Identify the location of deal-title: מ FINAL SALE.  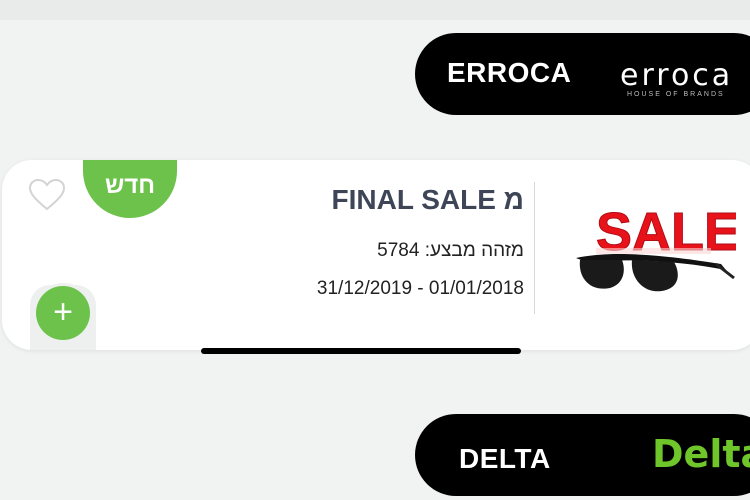
(428, 199).